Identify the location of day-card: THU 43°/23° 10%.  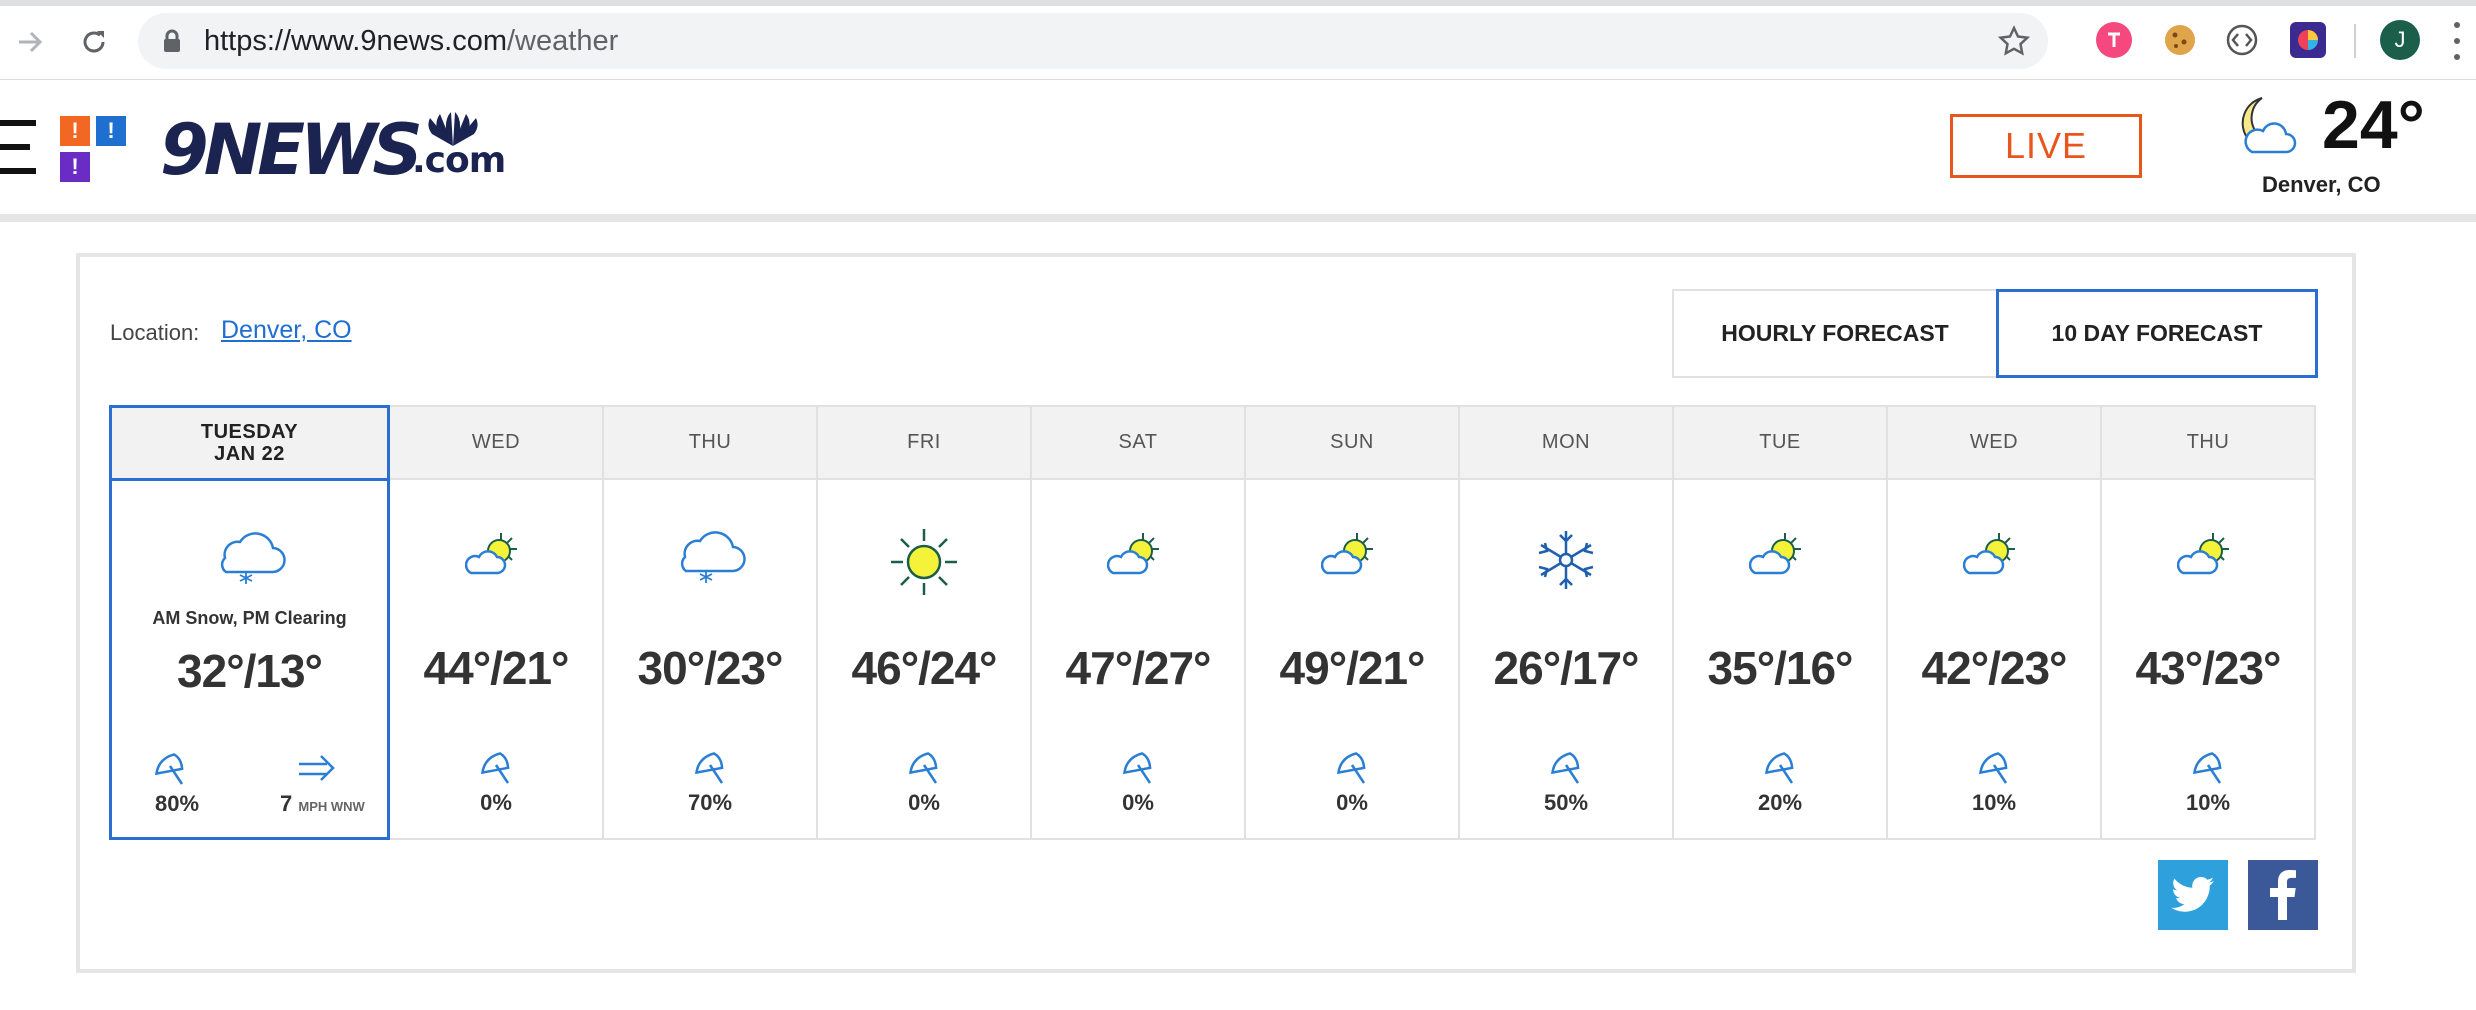
(2209, 622).